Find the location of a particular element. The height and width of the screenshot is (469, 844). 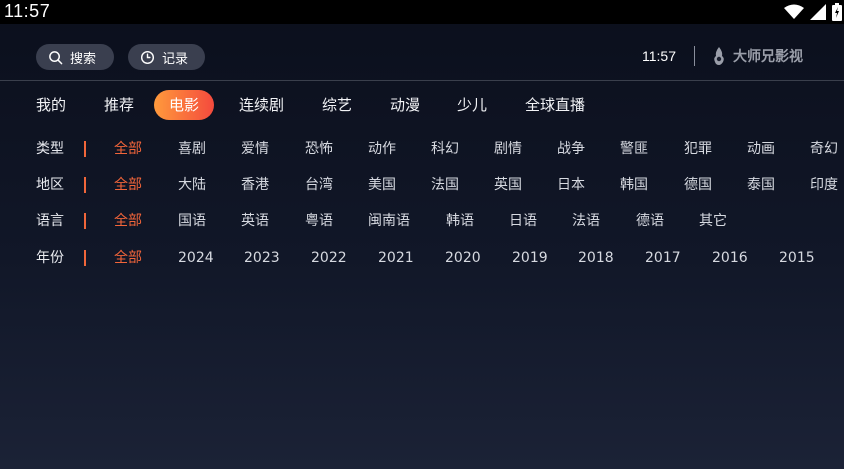

wifi-icon is located at coordinates (794, 11).